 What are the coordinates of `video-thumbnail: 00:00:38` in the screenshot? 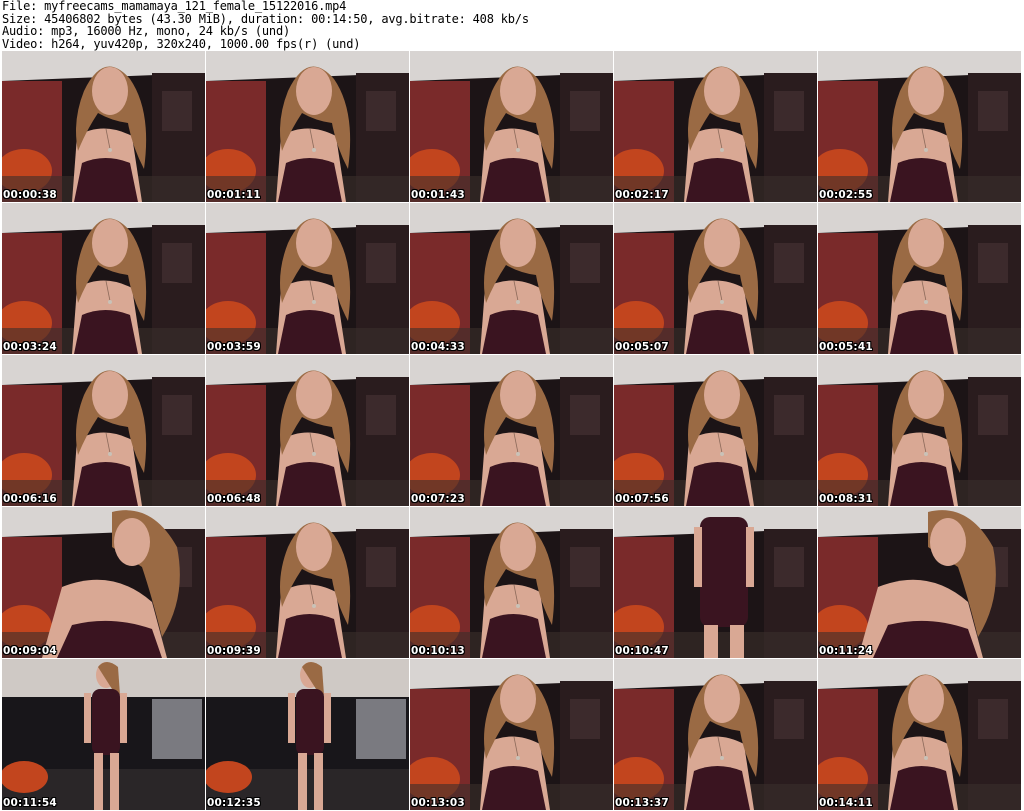 It's located at (103, 126).